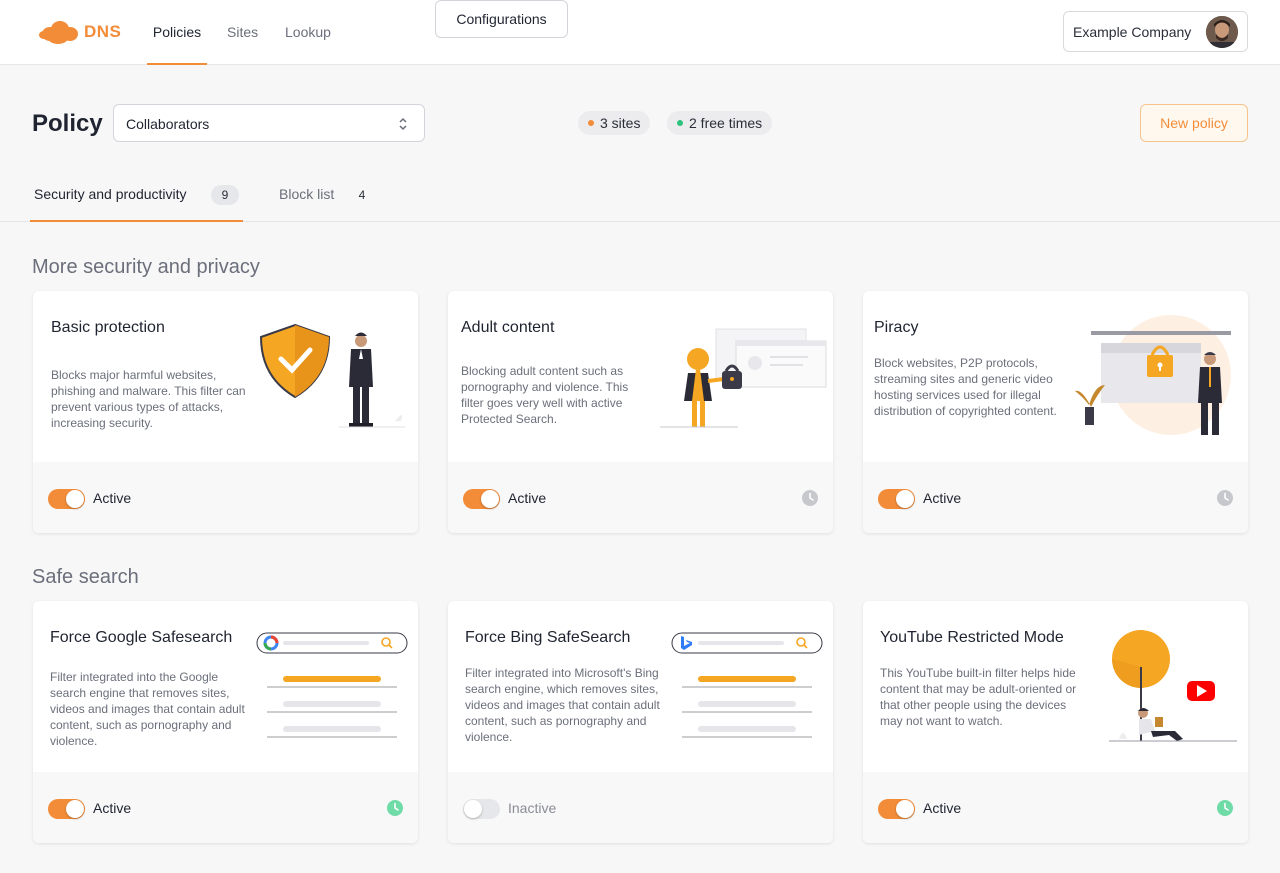  Describe the element at coordinates (508, 327) in the screenshot. I see `card-title: Adult content` at that location.